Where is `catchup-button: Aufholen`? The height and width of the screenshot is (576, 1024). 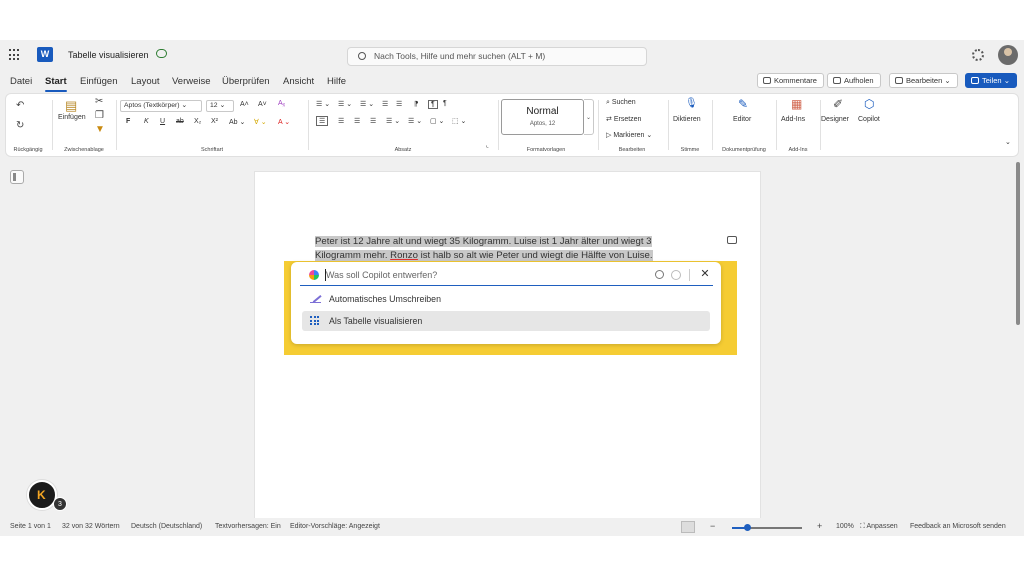 catchup-button: Aufholen is located at coordinates (854, 80).